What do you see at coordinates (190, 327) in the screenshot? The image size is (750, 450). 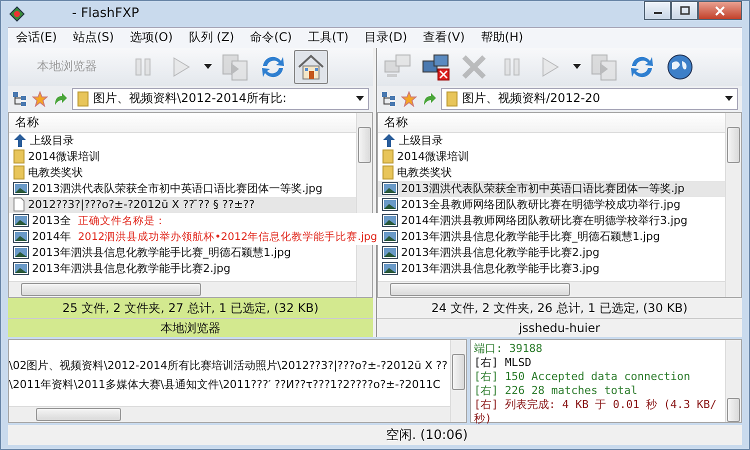 I see `site-label: 本地浏览器` at bounding box center [190, 327].